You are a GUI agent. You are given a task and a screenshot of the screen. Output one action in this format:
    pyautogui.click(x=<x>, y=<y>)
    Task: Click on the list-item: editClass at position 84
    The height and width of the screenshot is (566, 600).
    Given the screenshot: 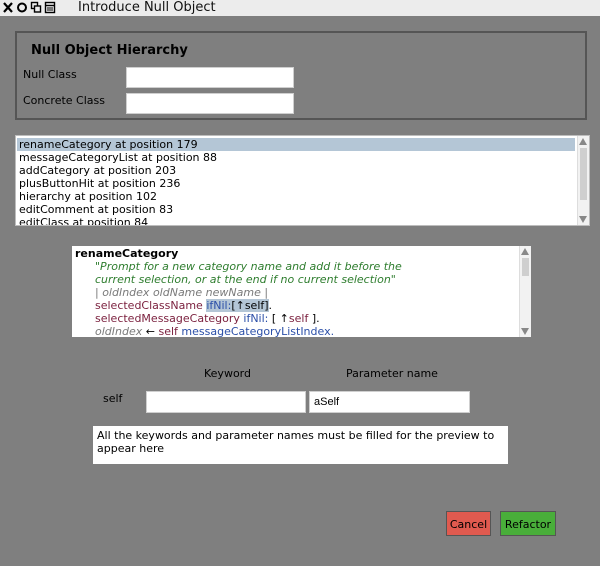 What is the action you would take?
    pyautogui.click(x=296, y=220)
    